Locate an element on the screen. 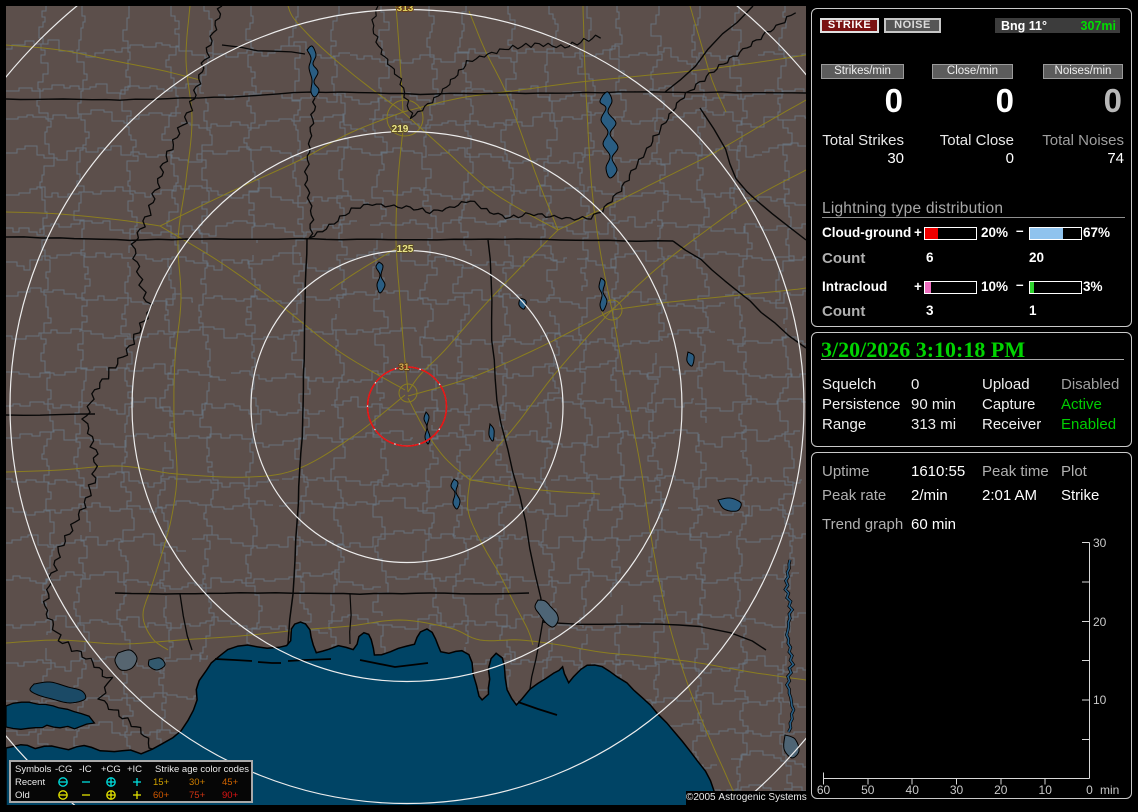 The width and height of the screenshot is (1138, 812). svg-text: min is located at coordinates (1109, 790).